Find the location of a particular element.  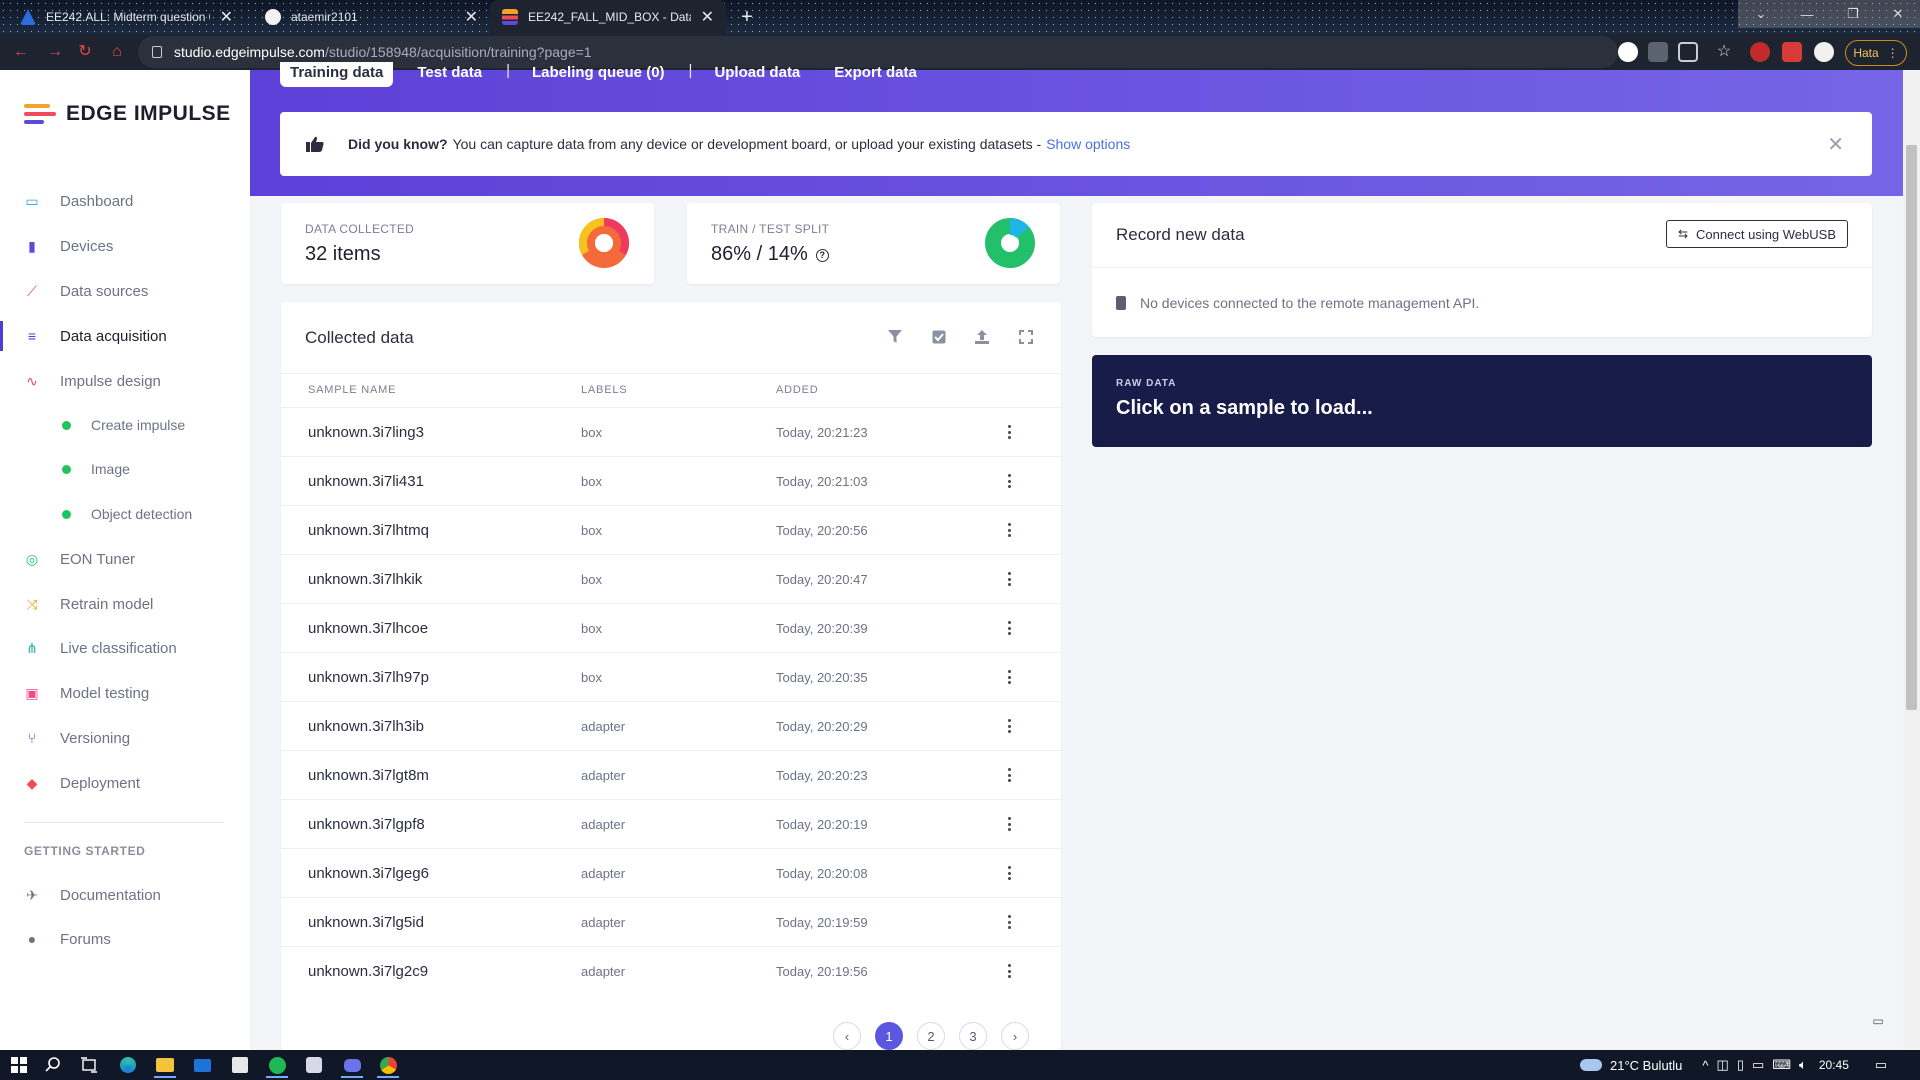

new-tab-plus-icon: + is located at coordinates (747, 17).